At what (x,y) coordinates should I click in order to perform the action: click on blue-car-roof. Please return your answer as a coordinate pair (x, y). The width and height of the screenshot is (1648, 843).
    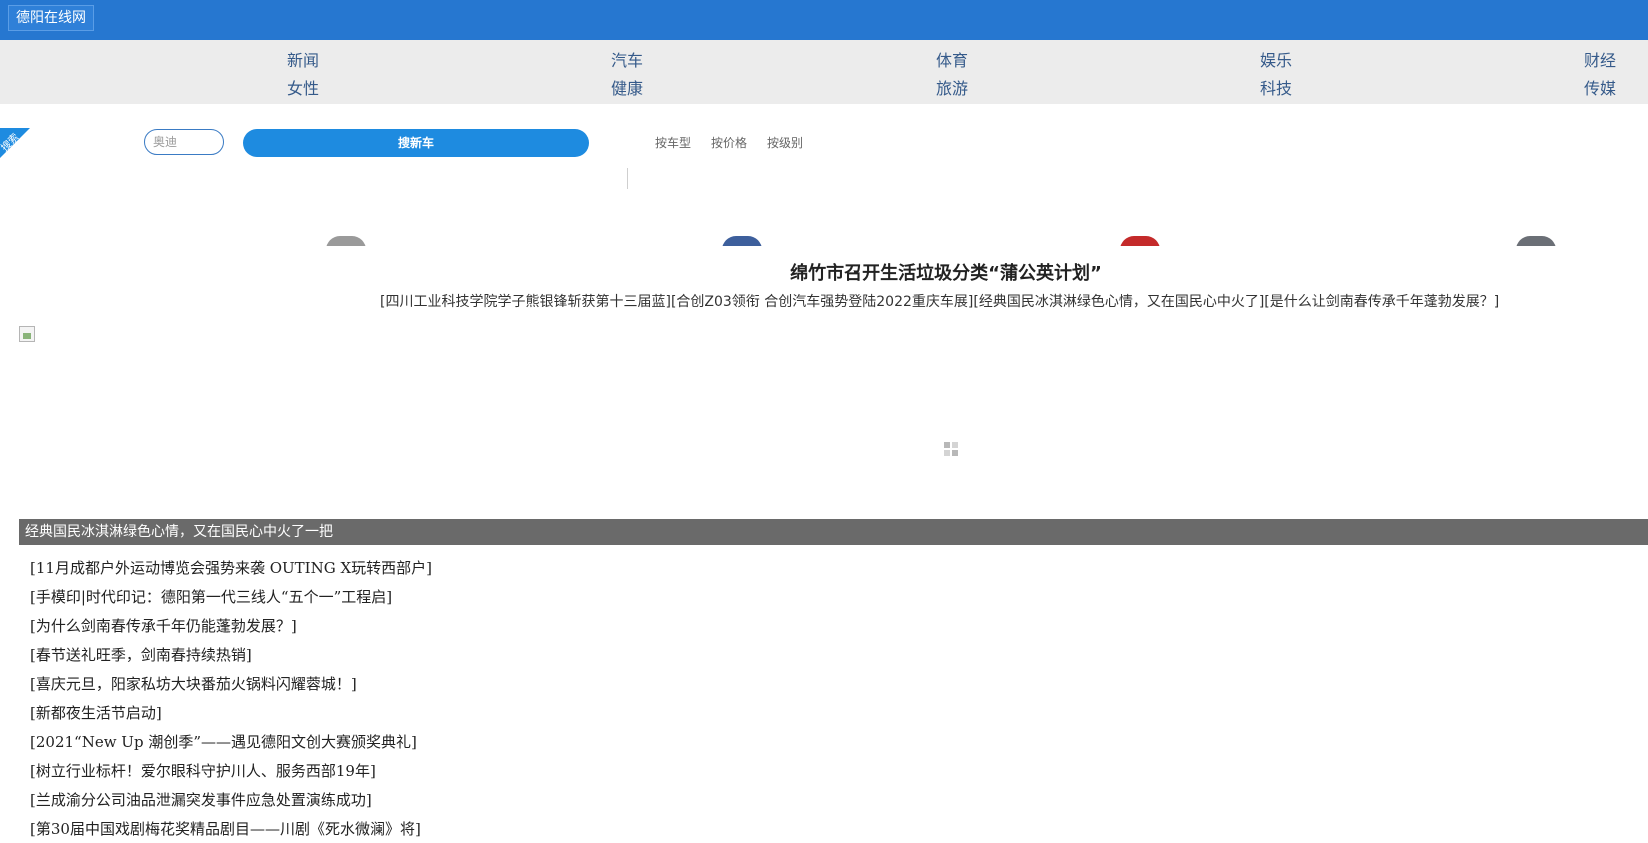
    Looking at the image, I should click on (742, 241).